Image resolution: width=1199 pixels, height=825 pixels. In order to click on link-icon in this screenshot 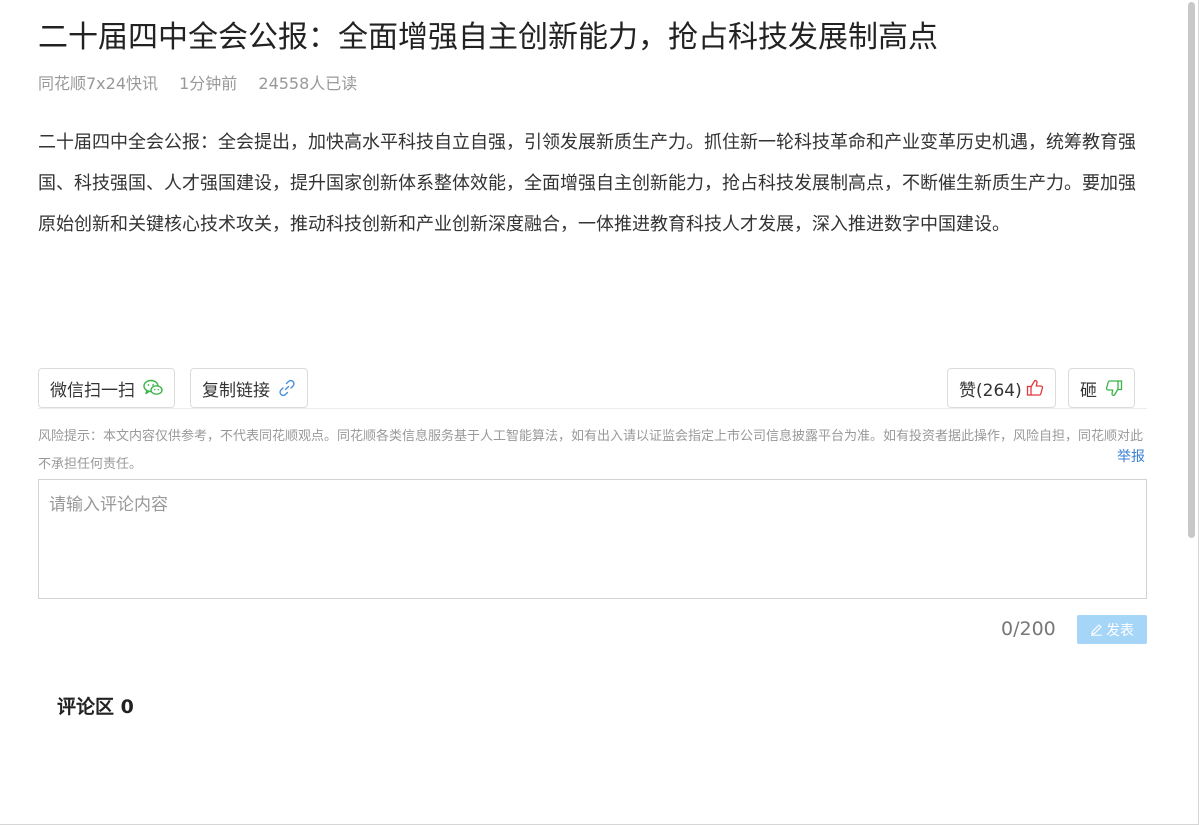, I will do `click(287, 388)`.